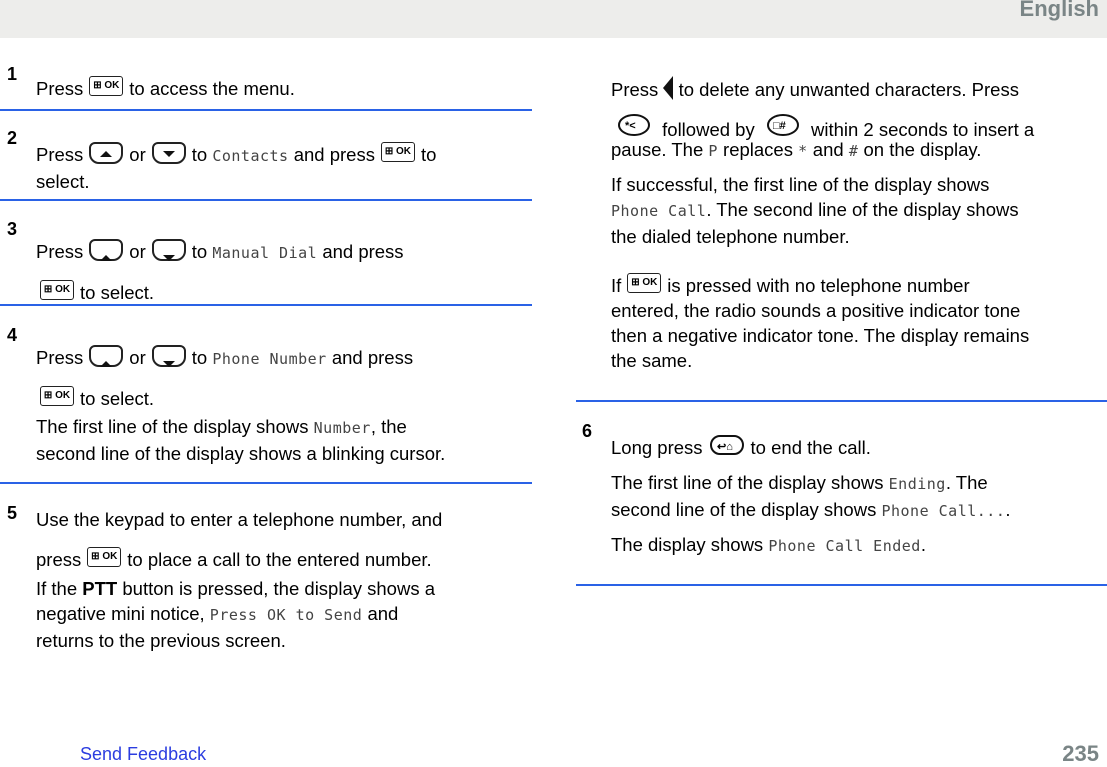 The width and height of the screenshot is (1107, 767). I want to click on header-bar: English, so click(553, 19).